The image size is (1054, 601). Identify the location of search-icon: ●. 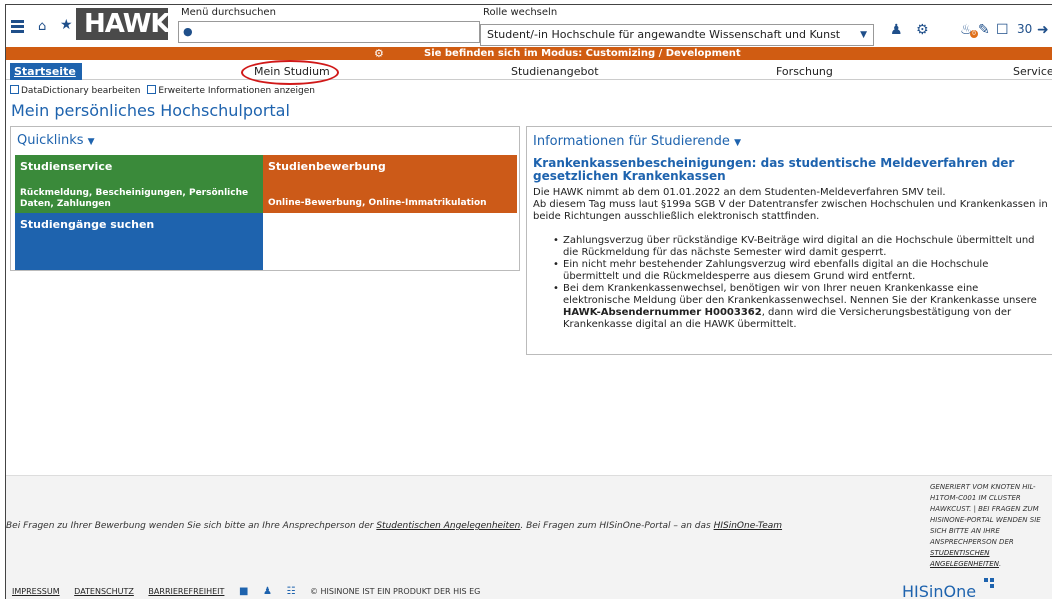
(188, 31).